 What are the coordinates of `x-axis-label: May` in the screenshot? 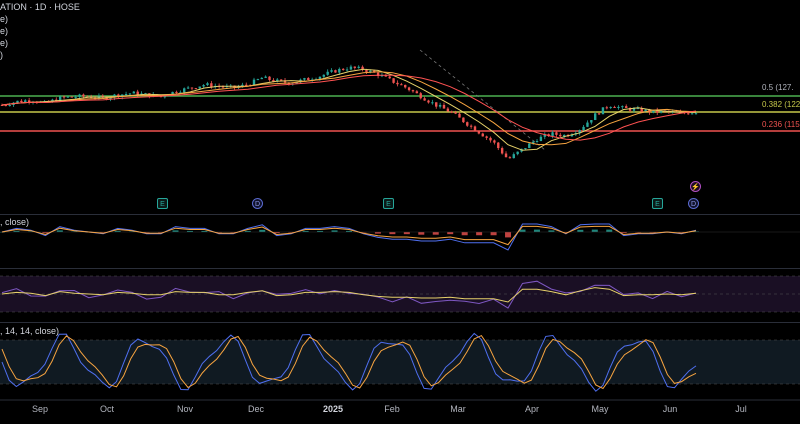 It's located at (600, 409).